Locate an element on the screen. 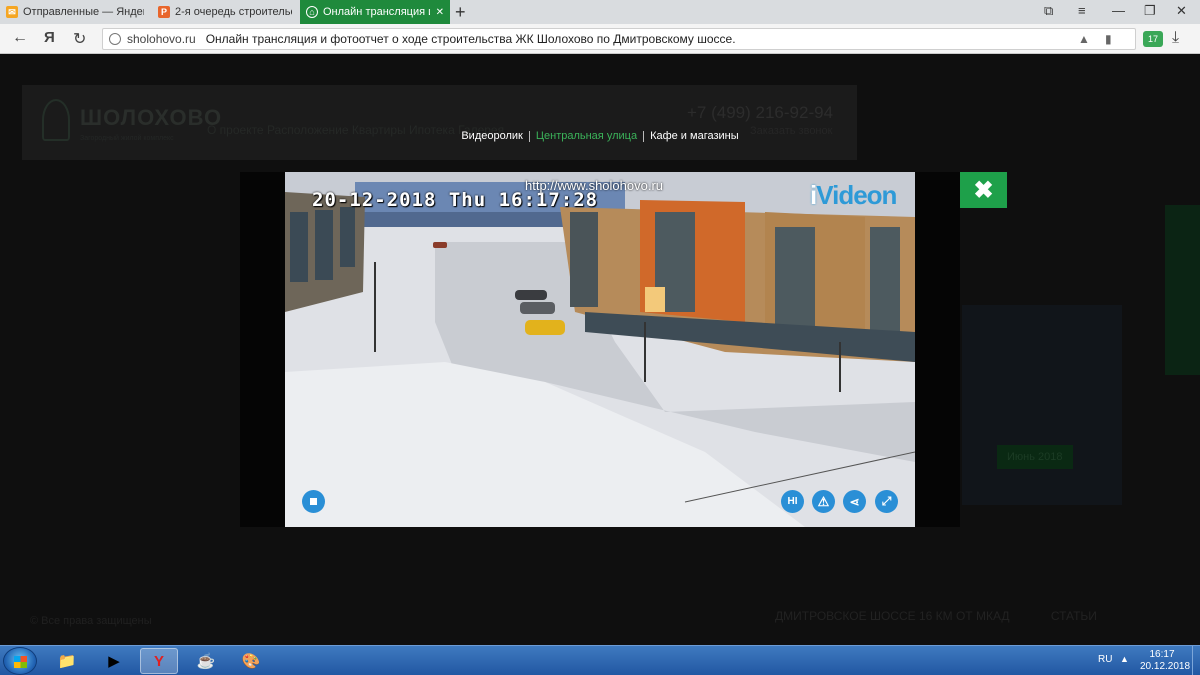 The image size is (1200, 675). language-indicator: RU is located at coordinates (1105, 659).